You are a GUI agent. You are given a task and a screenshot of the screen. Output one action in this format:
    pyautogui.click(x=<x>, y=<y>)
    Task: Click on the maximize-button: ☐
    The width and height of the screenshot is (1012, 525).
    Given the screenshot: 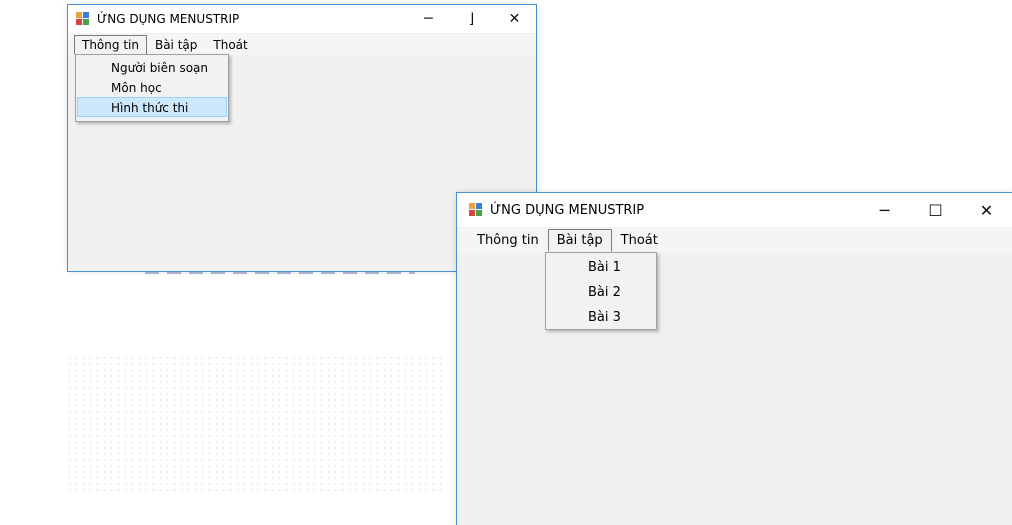 What is the action you would take?
    pyautogui.click(x=935, y=210)
    